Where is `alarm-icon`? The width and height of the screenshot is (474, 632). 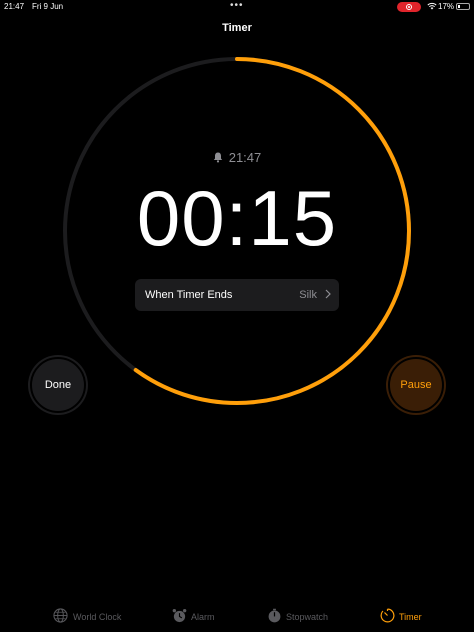
alarm-icon is located at coordinates (179, 615).